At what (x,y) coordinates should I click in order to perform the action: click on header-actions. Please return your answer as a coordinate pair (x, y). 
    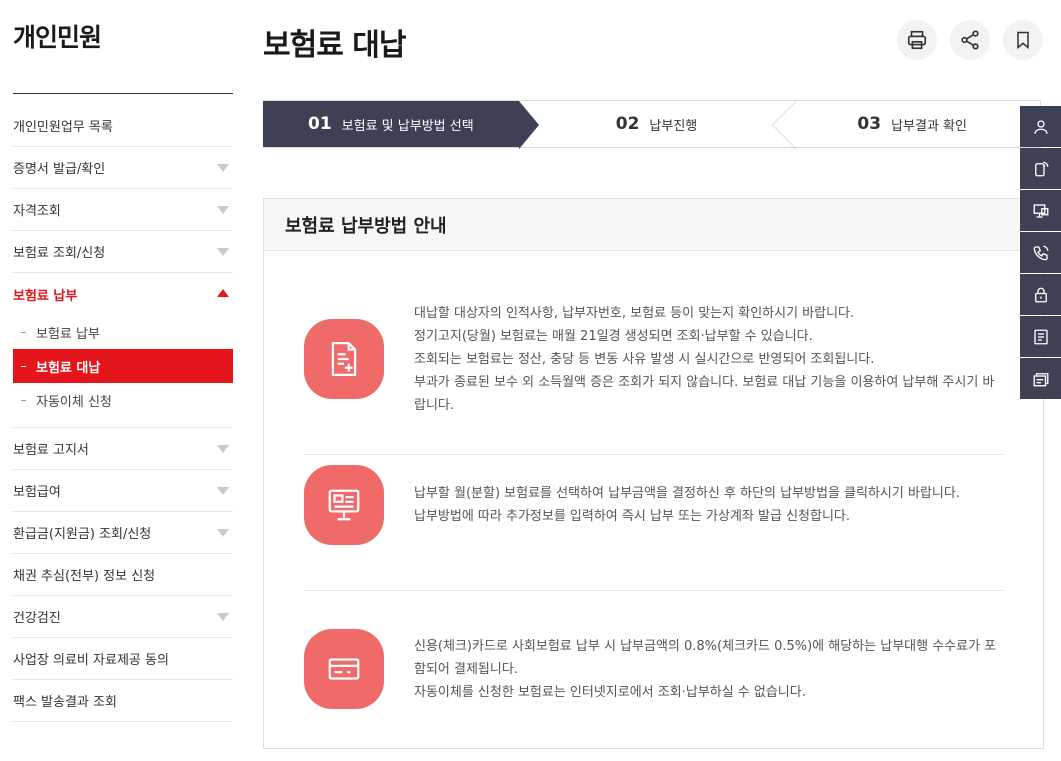
    Looking at the image, I should click on (970, 40).